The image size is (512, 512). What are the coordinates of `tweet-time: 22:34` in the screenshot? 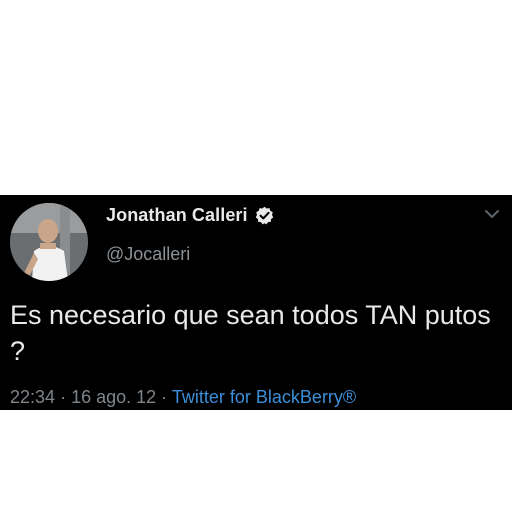 It's located at (32, 397).